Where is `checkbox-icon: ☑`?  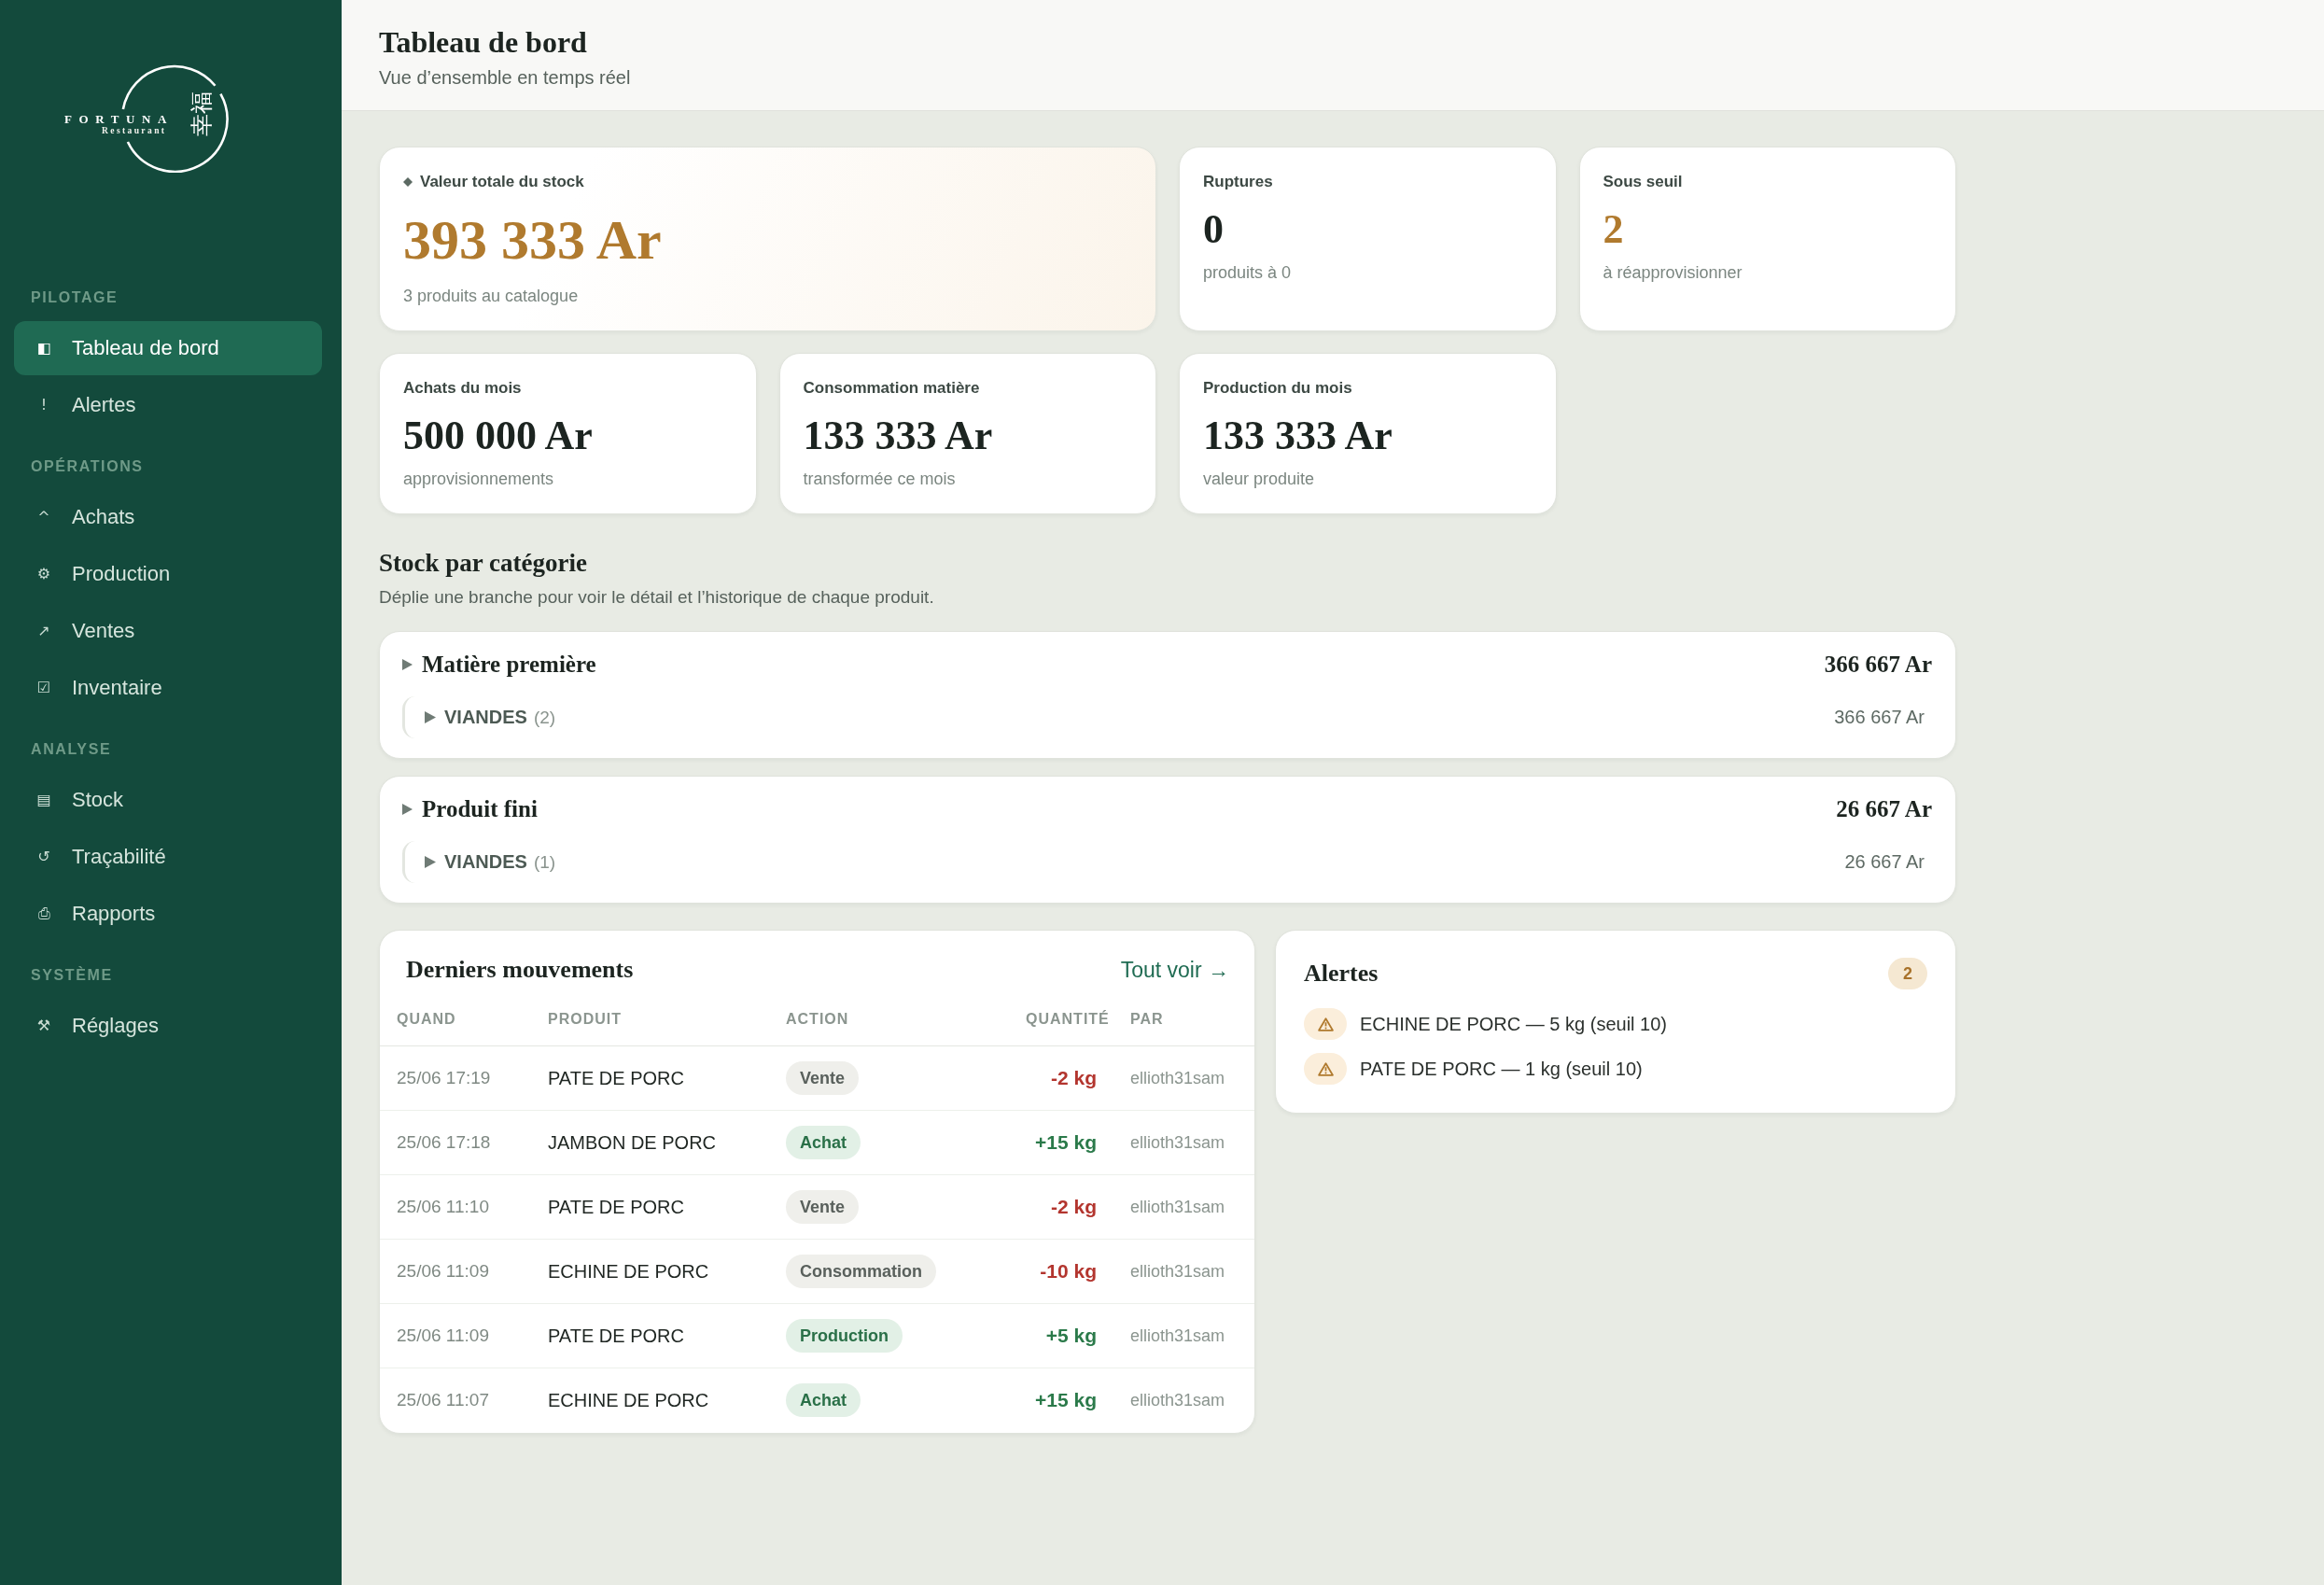 checkbox-icon: ☑ is located at coordinates (44, 688).